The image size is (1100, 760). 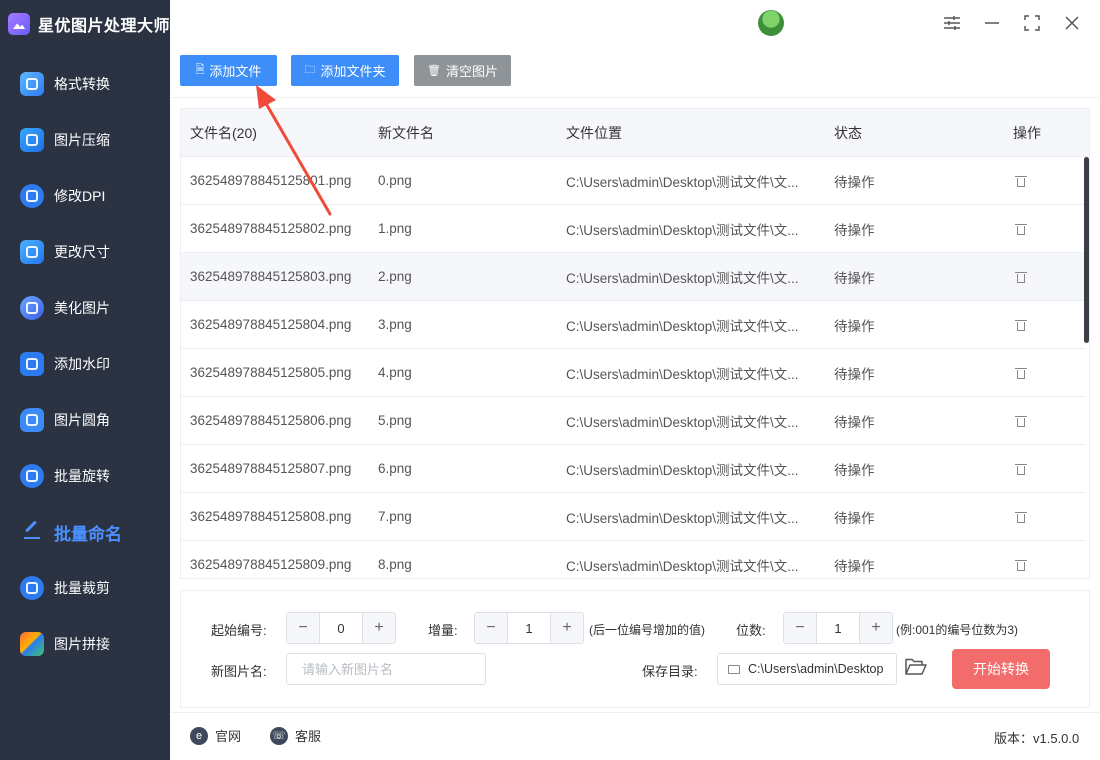 What do you see at coordinates (395, 420) in the screenshot?
I see `new-name-cell: 5.png` at bounding box center [395, 420].